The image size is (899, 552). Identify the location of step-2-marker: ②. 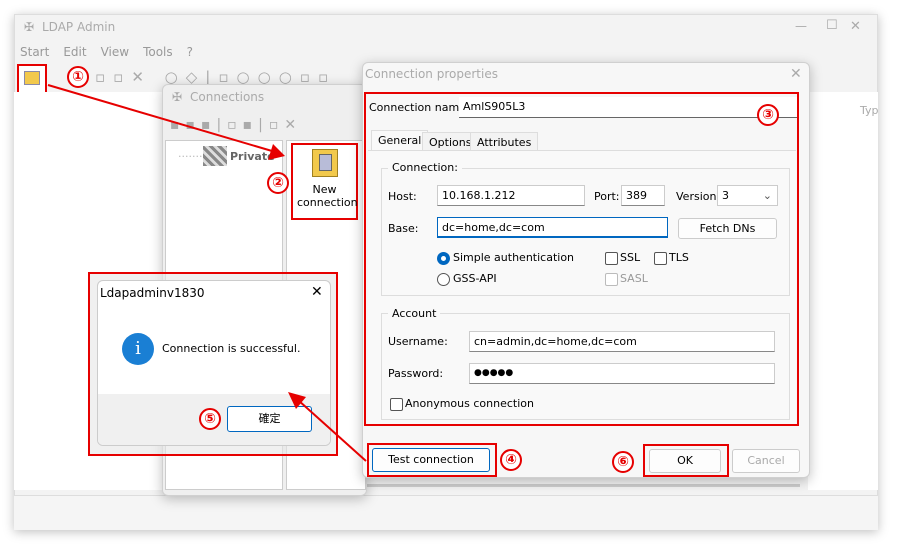
(278, 183).